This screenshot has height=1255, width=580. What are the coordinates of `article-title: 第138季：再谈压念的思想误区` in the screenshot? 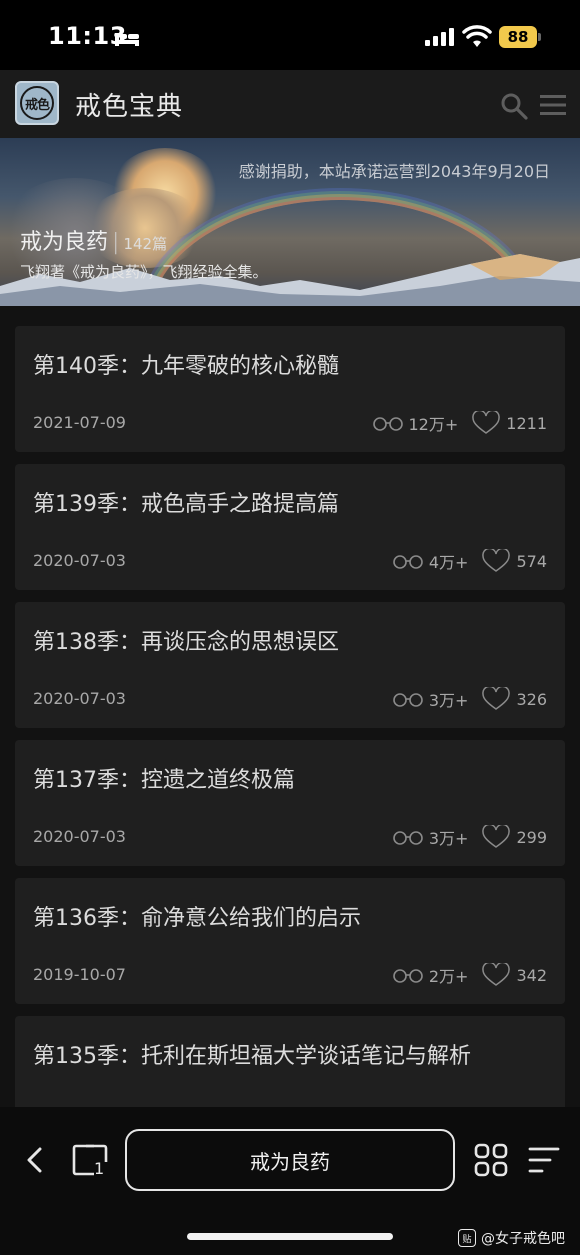 It's located at (186, 640).